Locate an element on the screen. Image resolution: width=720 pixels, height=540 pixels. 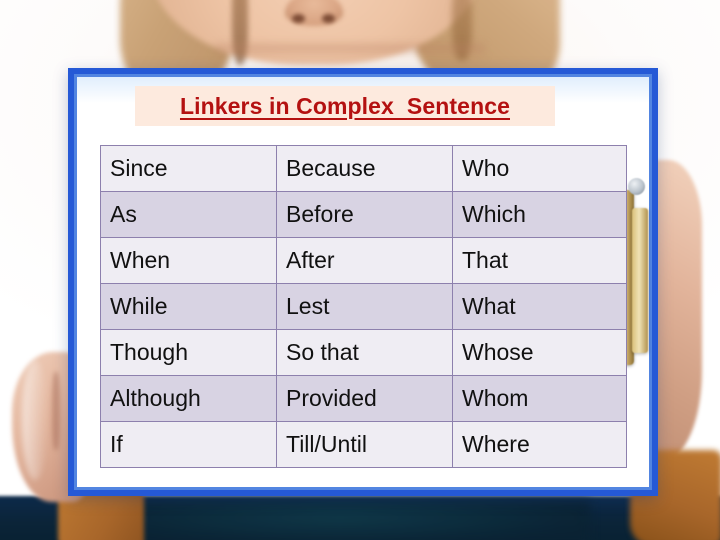
cell-col3: Which is located at coordinates (539, 214).